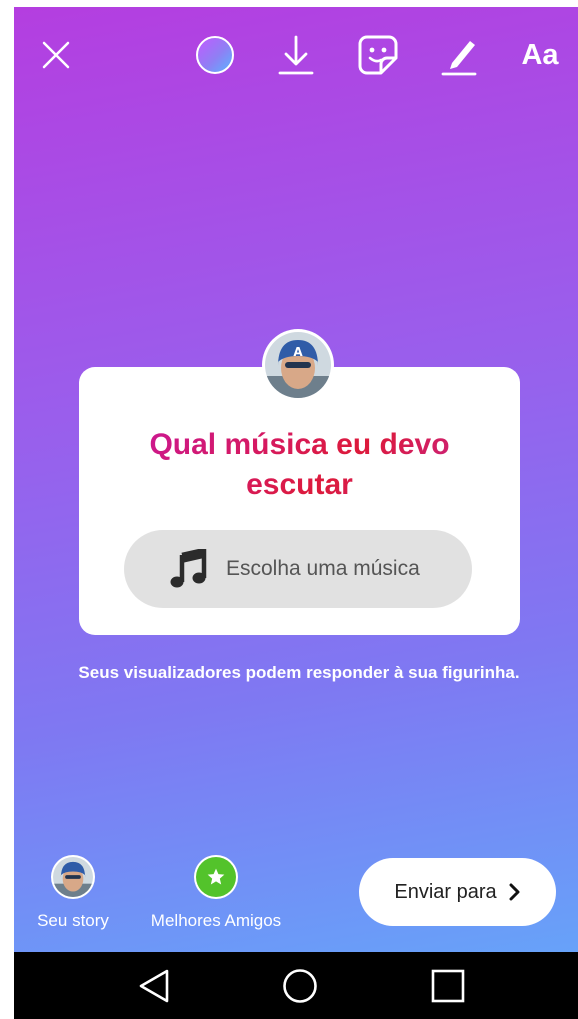 The image size is (578, 1019). What do you see at coordinates (514, 892) in the screenshot?
I see `chevron-right-icon` at bounding box center [514, 892].